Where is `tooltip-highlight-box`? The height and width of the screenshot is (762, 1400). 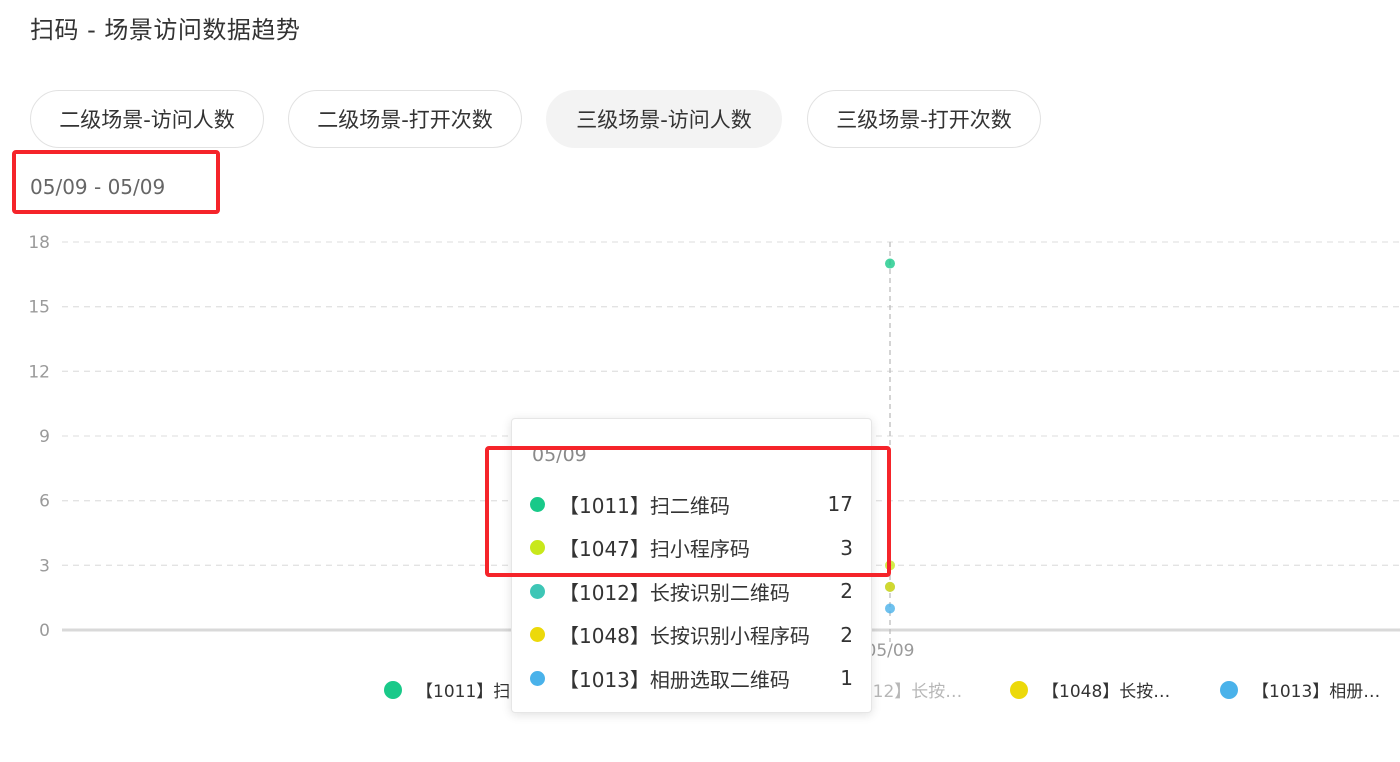
tooltip-highlight-box is located at coordinates (688, 511).